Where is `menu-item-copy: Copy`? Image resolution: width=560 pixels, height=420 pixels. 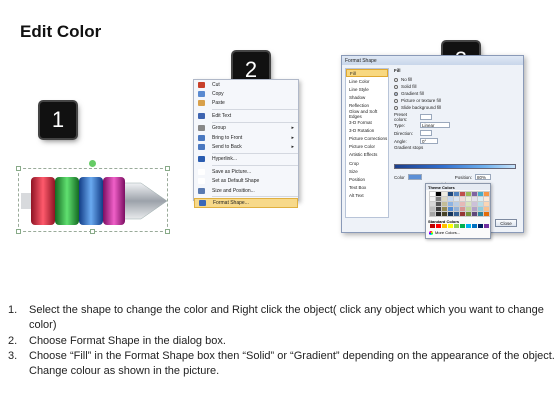 menu-item-copy: Copy is located at coordinates (246, 93).